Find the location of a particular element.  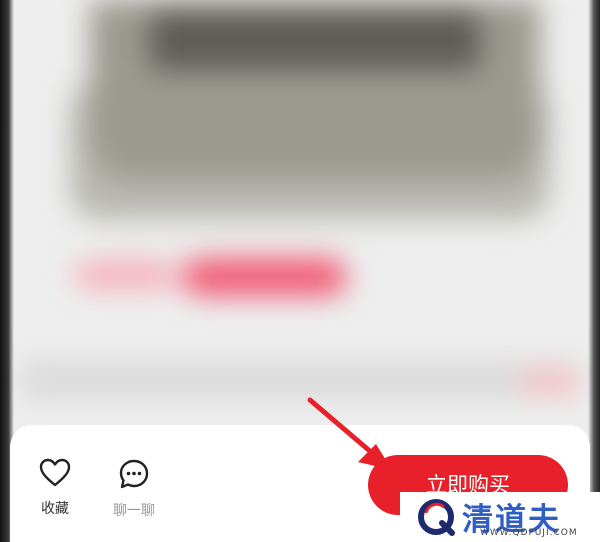

favorite-label: 收藏 is located at coordinates (55, 509).